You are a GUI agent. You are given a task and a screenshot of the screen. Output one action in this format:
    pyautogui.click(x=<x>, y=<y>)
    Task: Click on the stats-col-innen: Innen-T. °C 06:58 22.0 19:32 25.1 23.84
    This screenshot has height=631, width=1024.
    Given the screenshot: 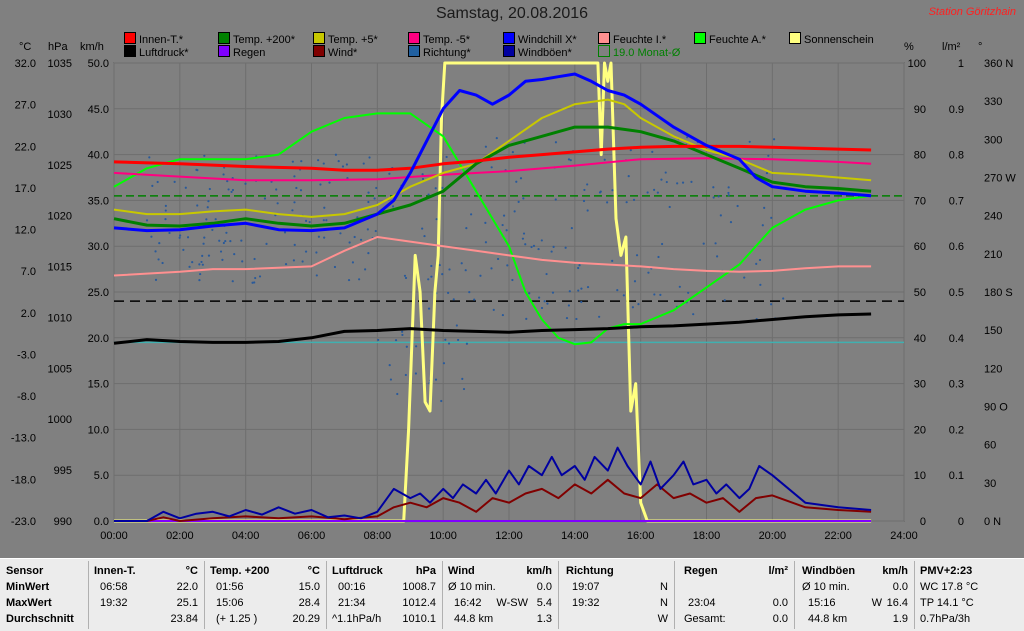 What is the action you would take?
    pyautogui.click(x=147, y=595)
    